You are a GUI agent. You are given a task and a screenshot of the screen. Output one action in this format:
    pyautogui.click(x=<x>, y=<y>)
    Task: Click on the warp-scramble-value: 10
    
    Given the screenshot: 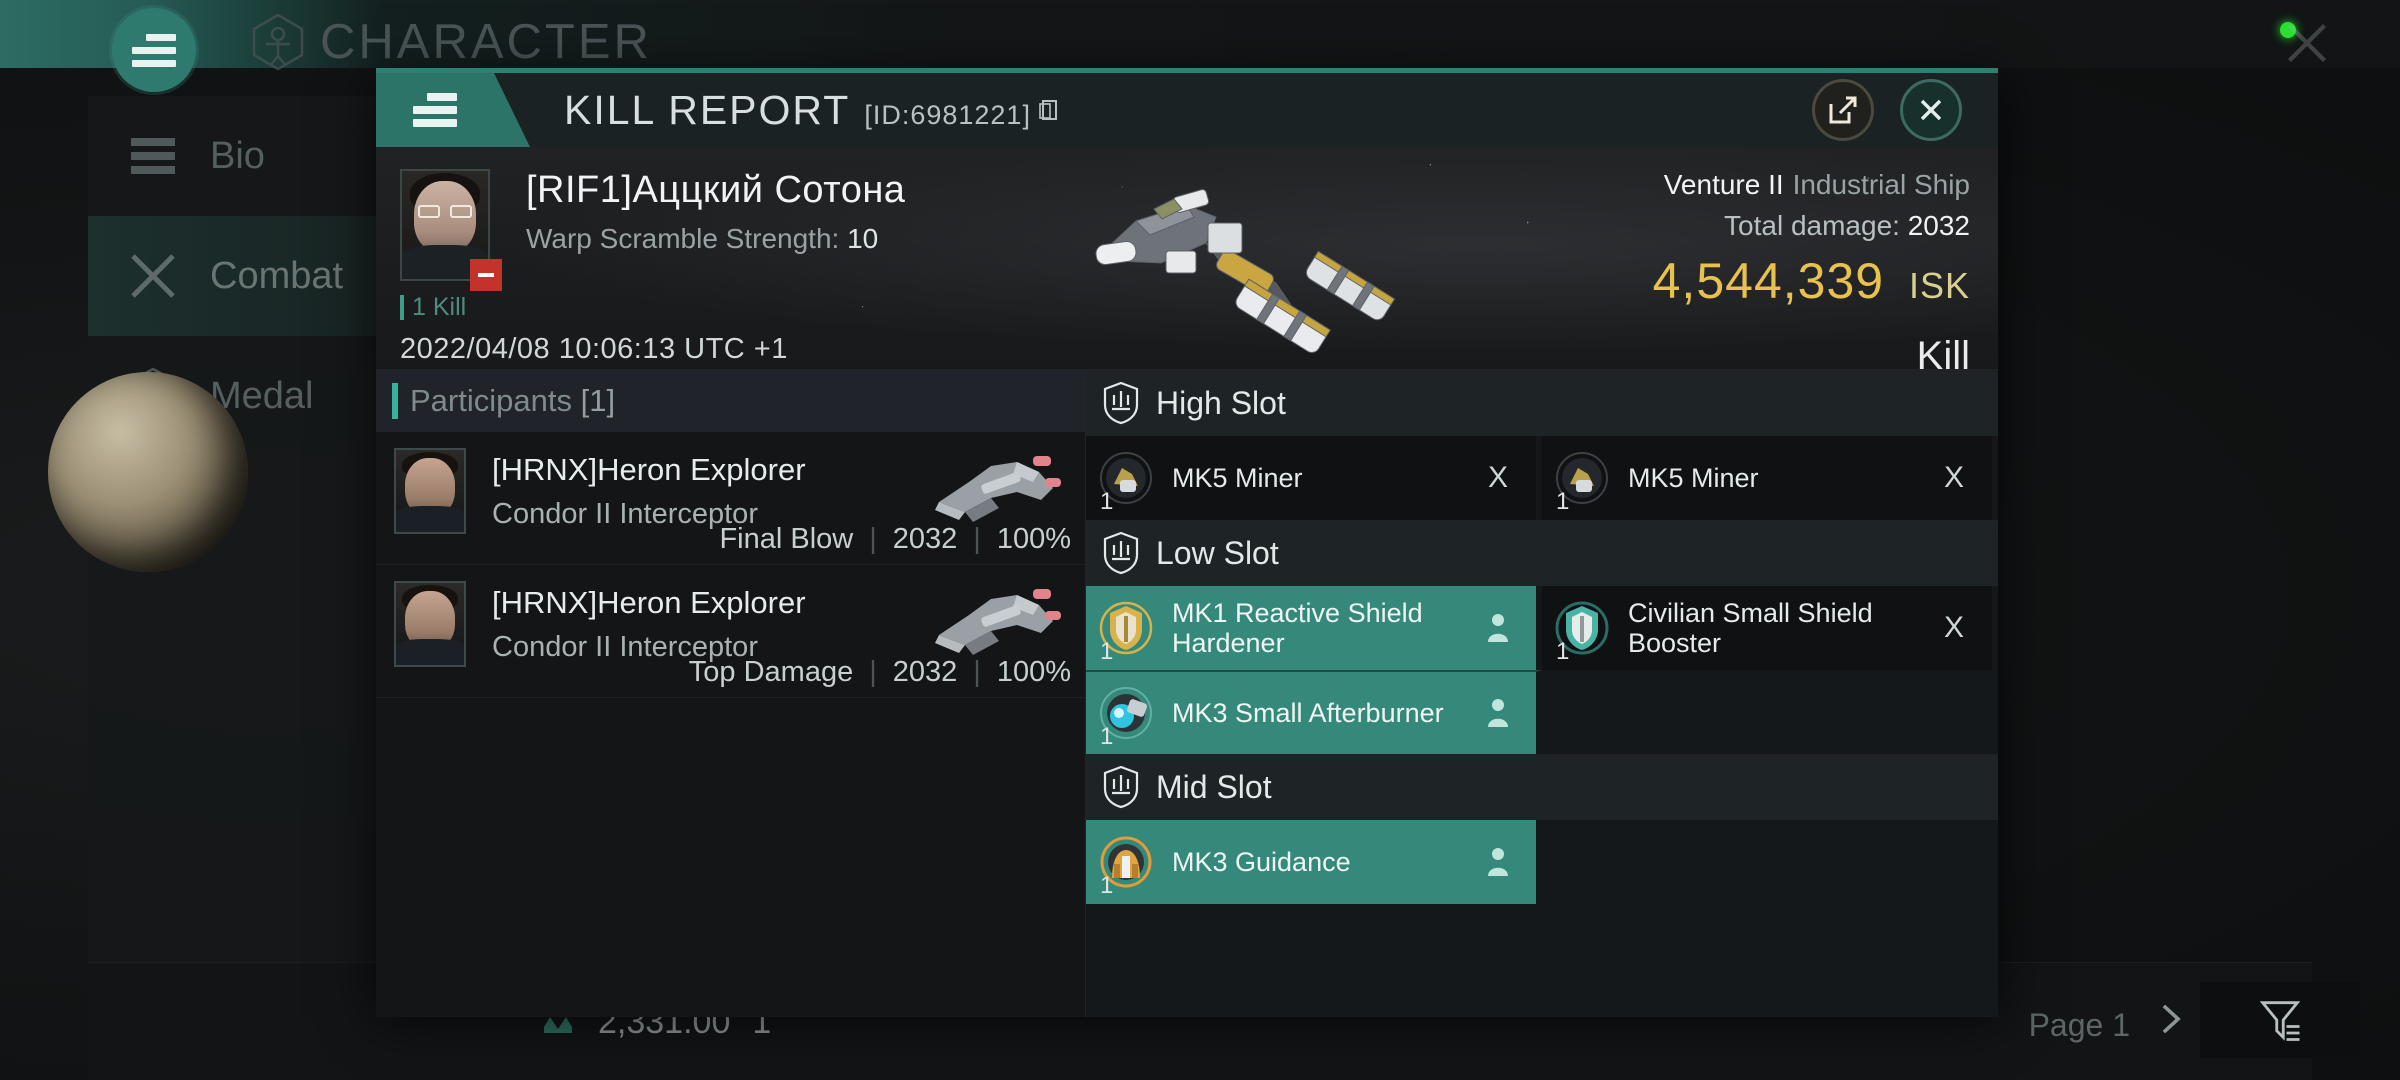 What is the action you would take?
    pyautogui.click(x=863, y=238)
    